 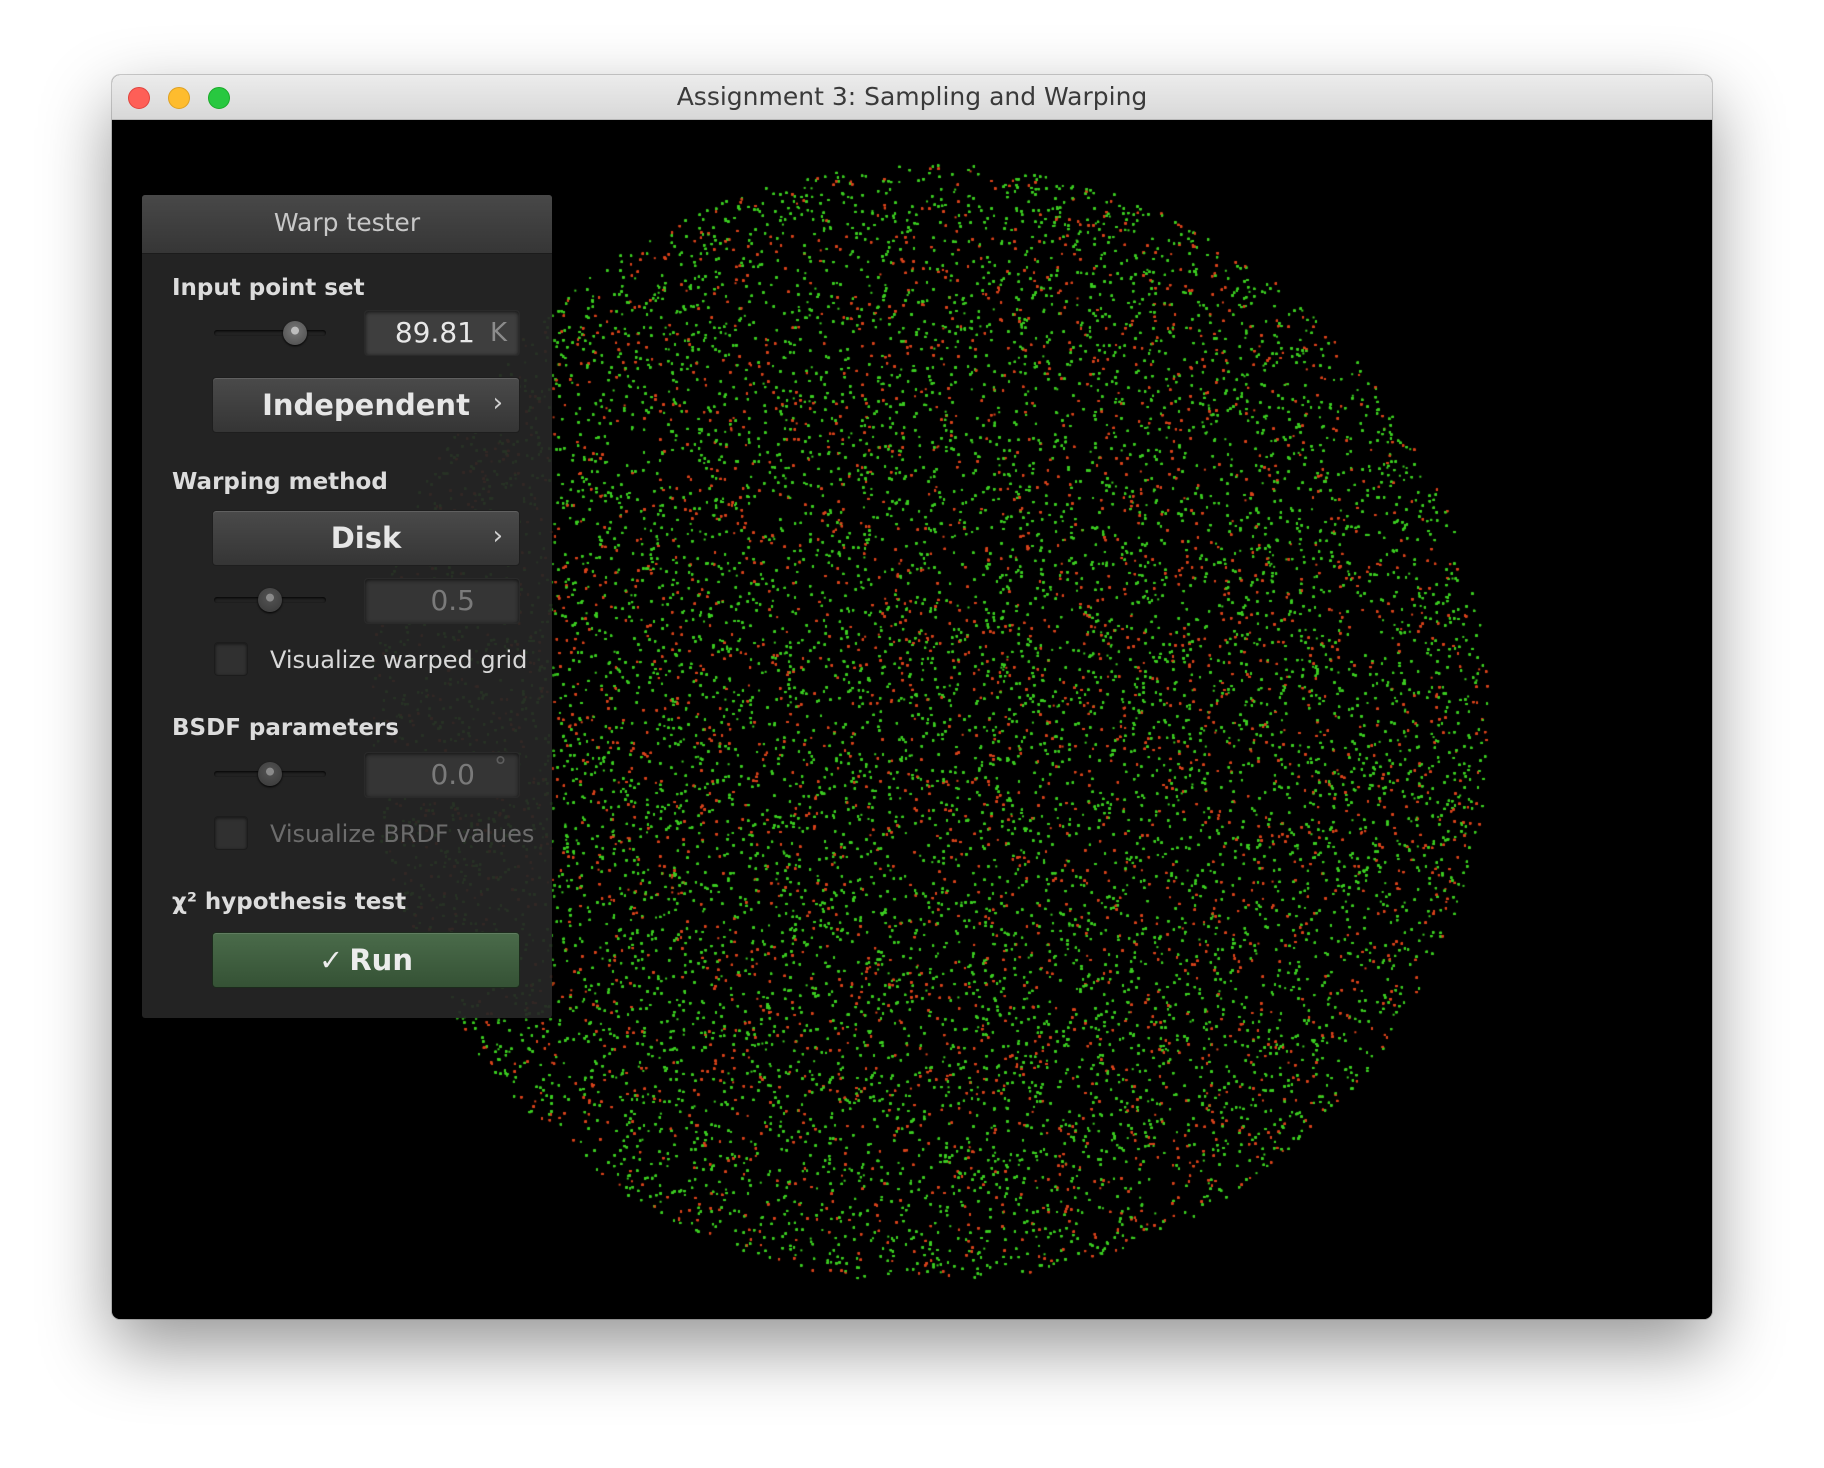 I want to click on slider-track, so click(x=270, y=333).